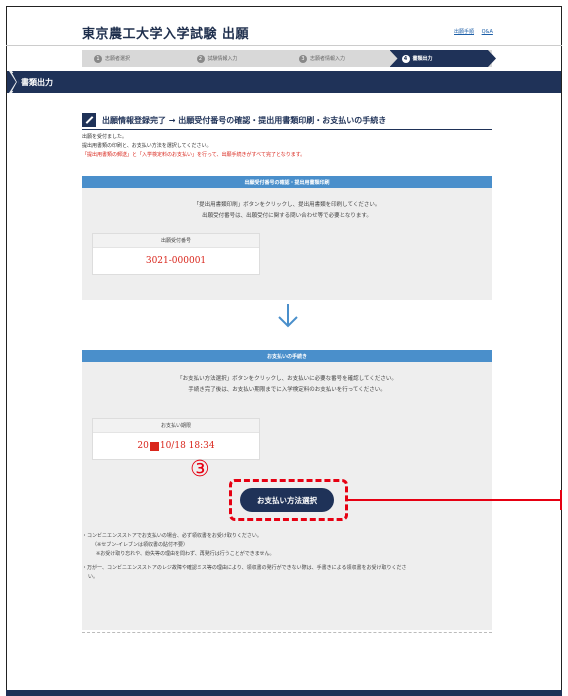 The width and height of the screenshot is (568, 696). I want to click on step-number: 1, so click(98, 59).